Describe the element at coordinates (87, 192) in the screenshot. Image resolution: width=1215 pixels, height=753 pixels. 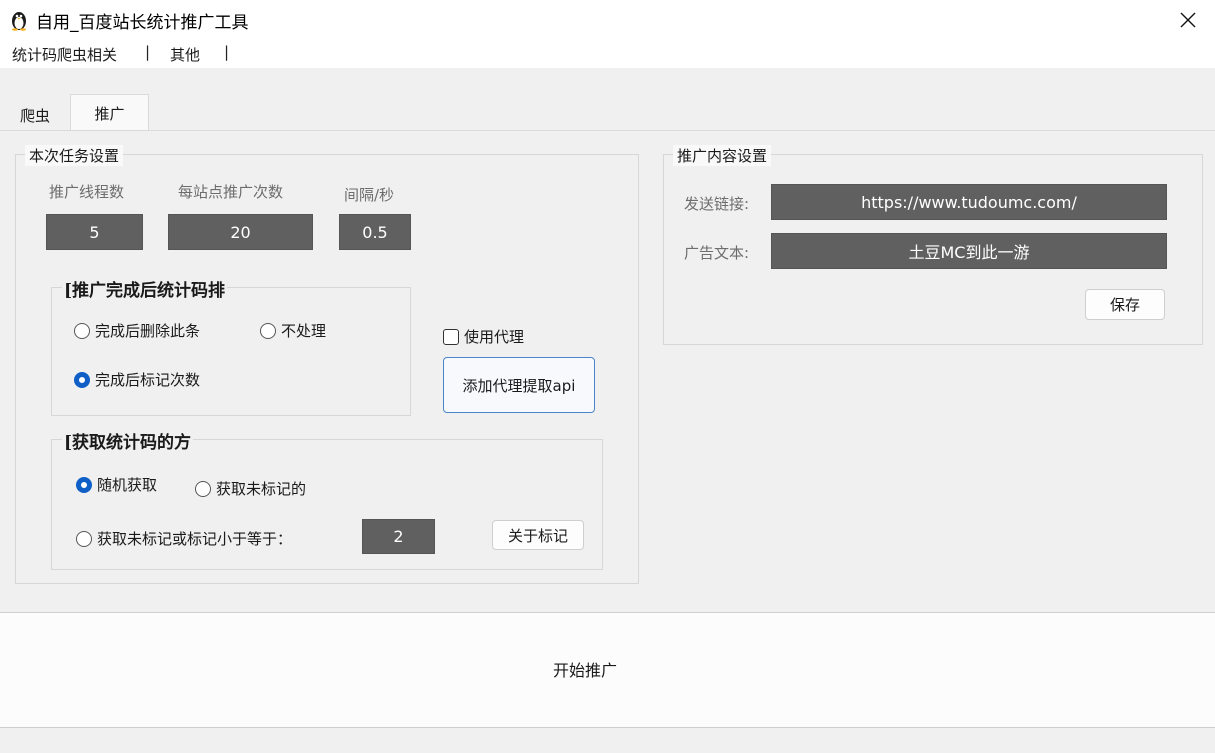
I see `threads-label: 推广线程数` at that location.